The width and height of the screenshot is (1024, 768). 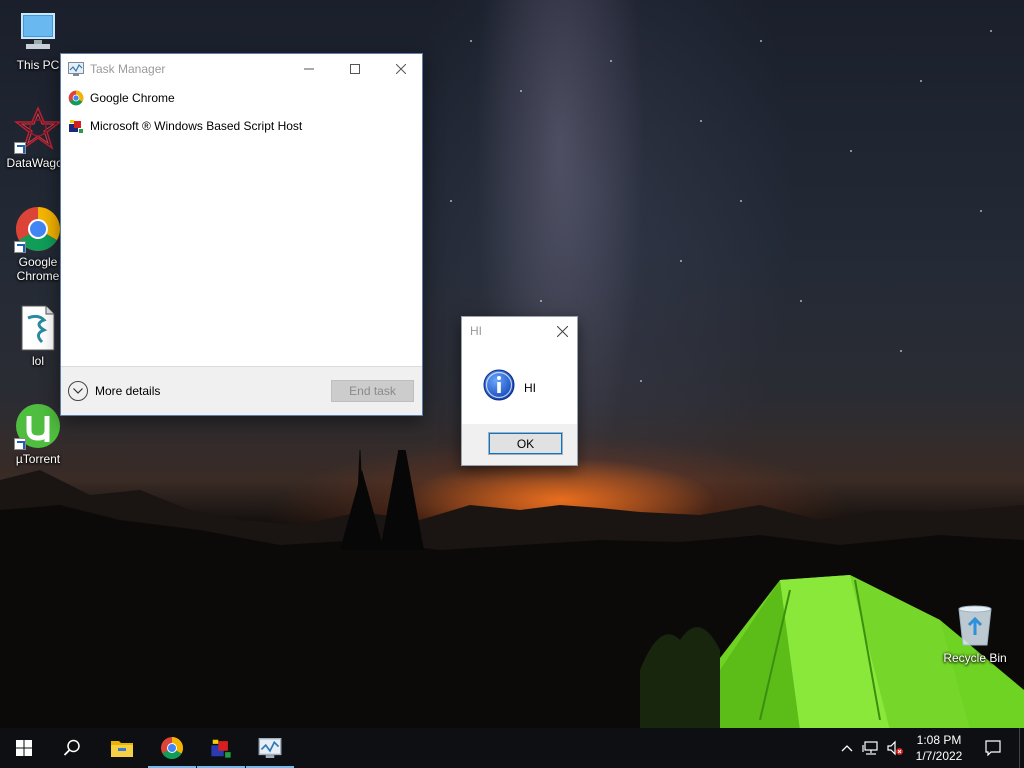 I want to click on maximize-button, so click(x=355, y=69).